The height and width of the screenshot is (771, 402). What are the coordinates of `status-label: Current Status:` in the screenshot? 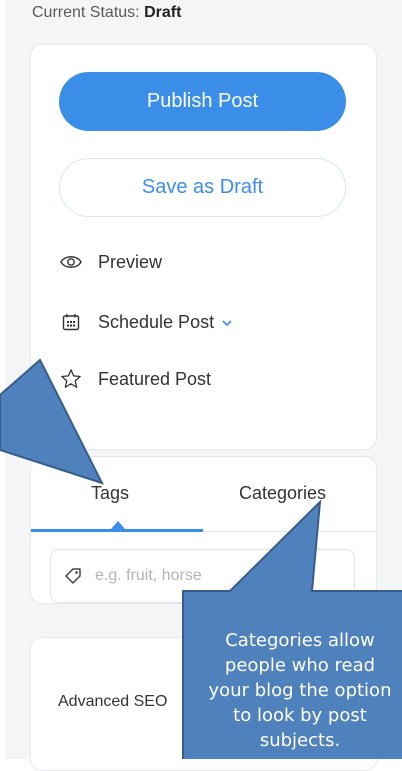 It's located at (86, 12).